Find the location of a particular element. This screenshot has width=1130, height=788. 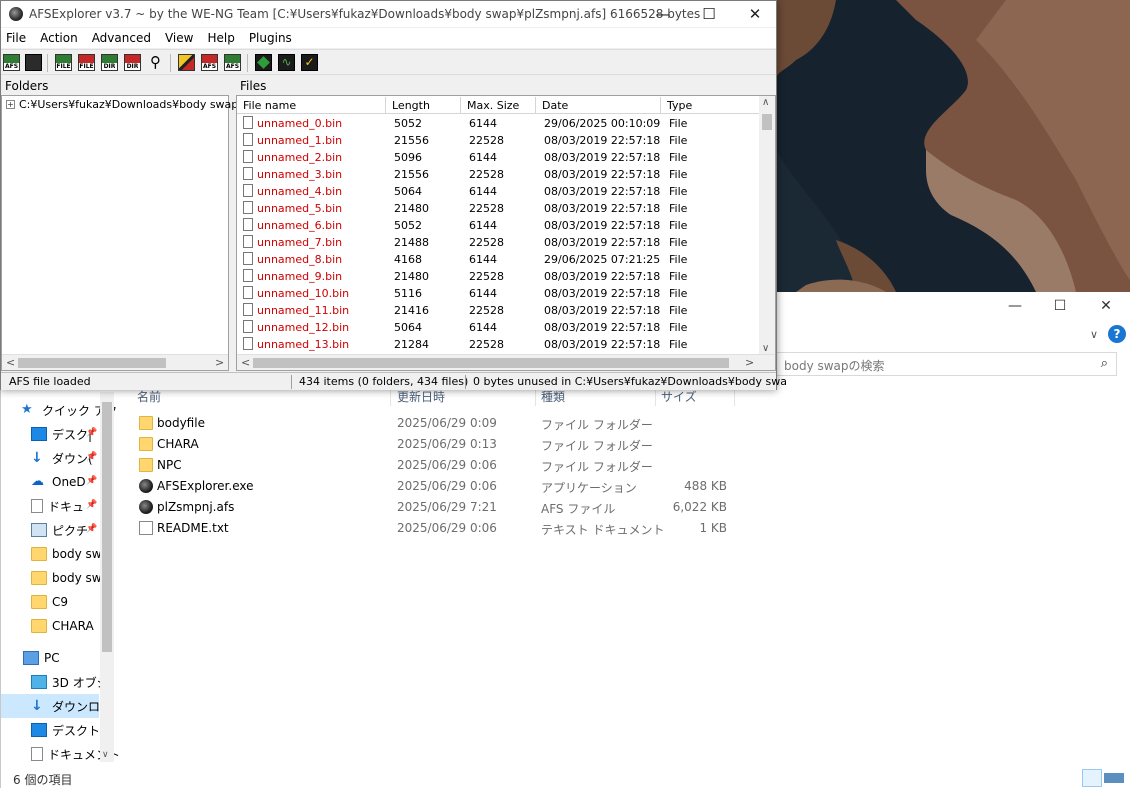

check-icon: ✓ is located at coordinates (309, 62).